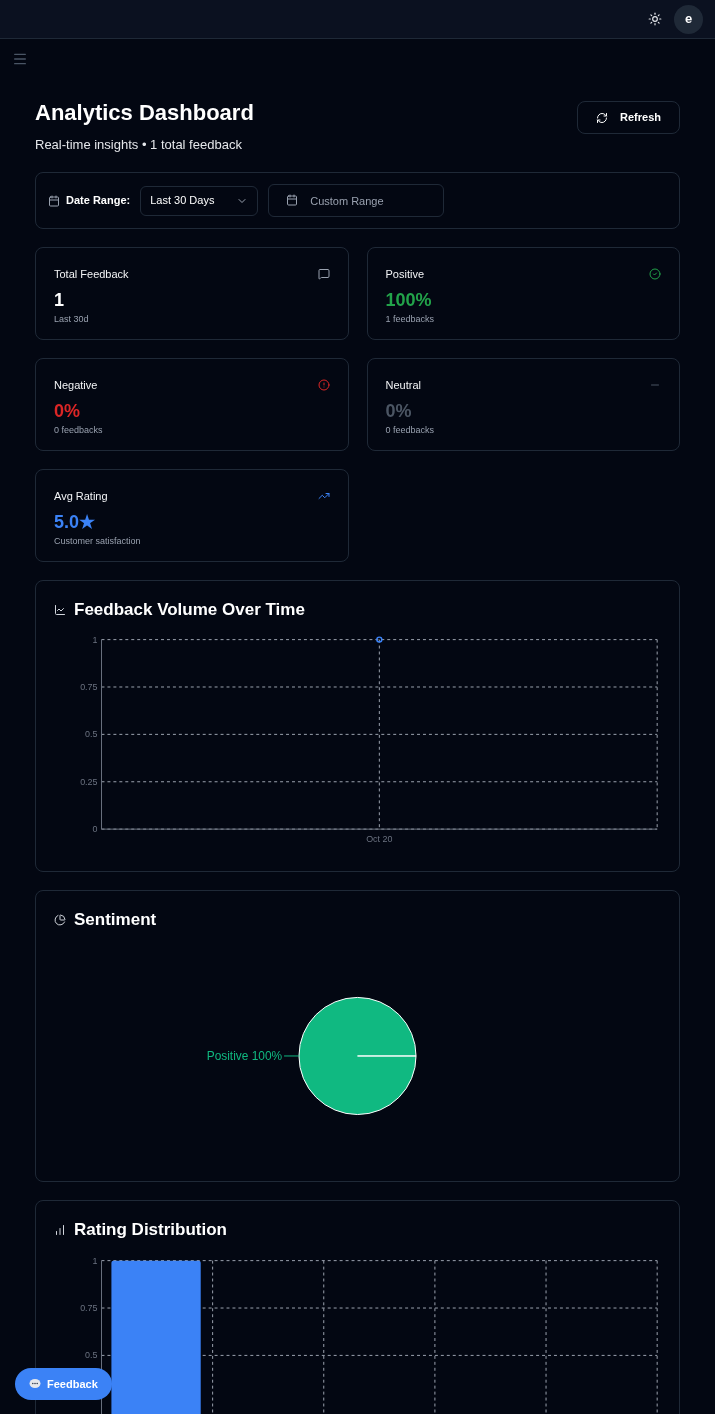 The height and width of the screenshot is (1414, 715). Describe the element at coordinates (59, 299) in the screenshot. I see `stat-value: 1` at that location.